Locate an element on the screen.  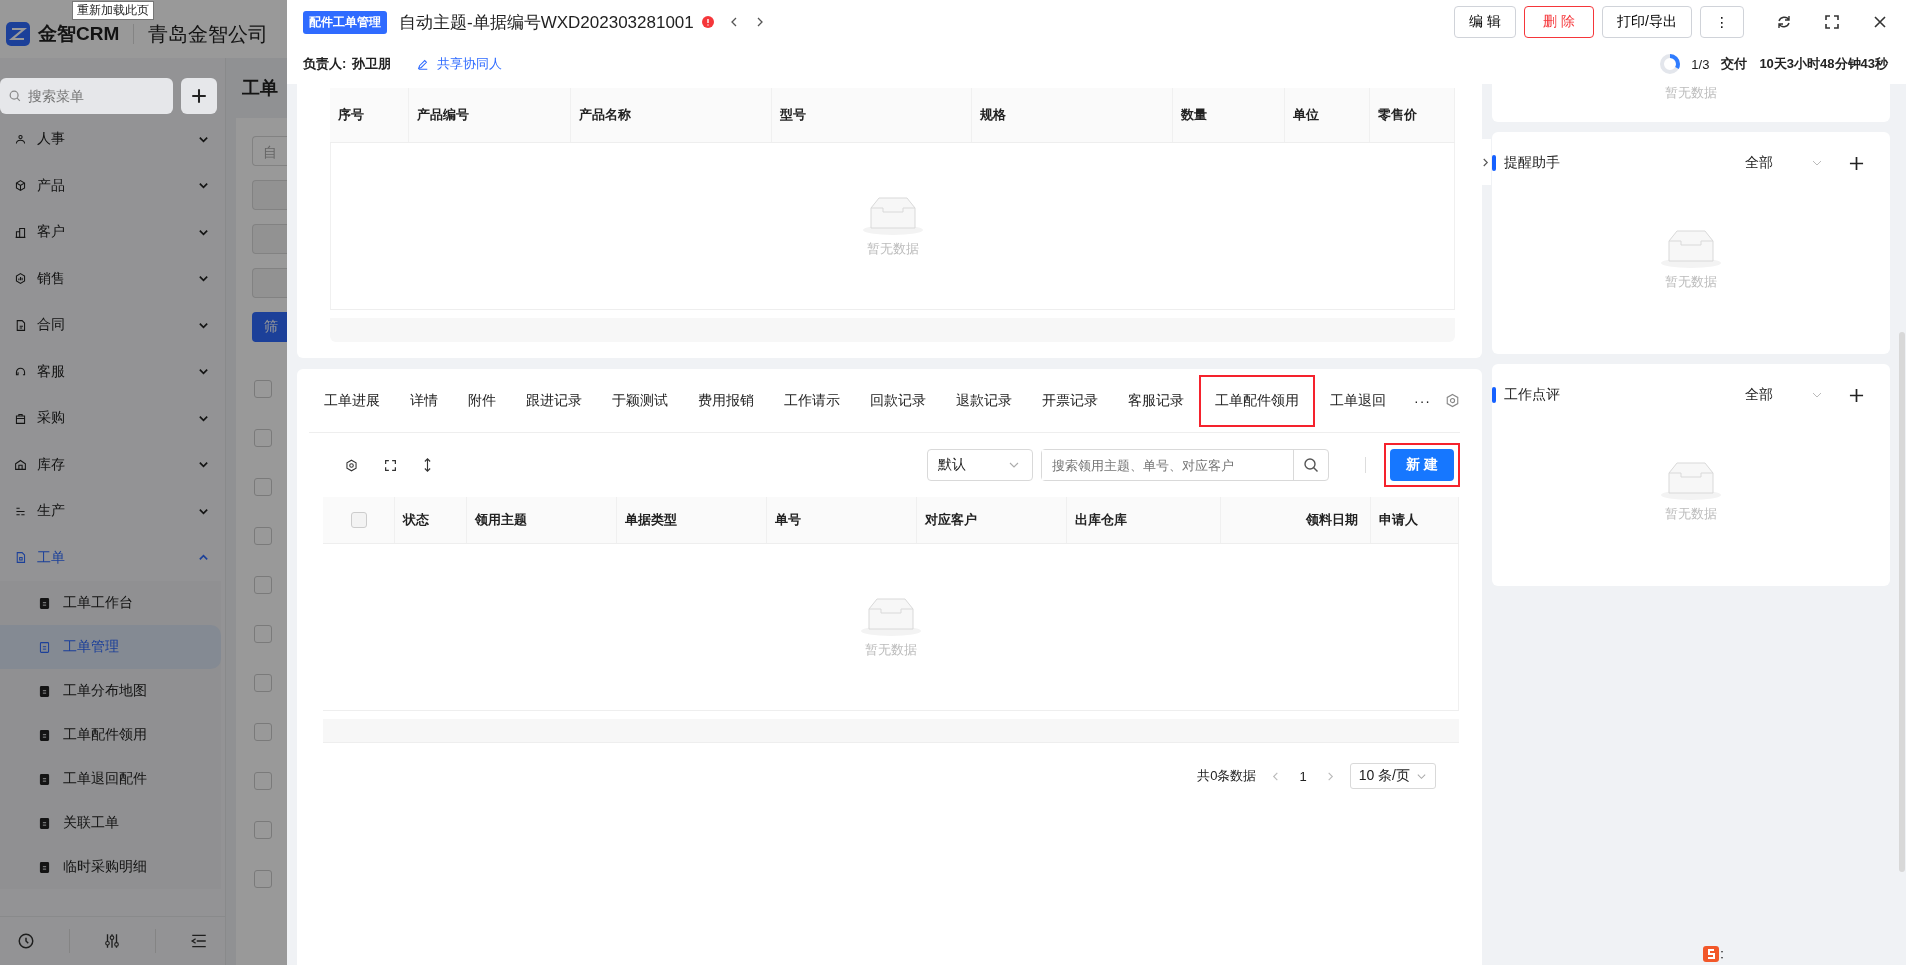
nav-item: 销售 is located at coordinates (112, 278).